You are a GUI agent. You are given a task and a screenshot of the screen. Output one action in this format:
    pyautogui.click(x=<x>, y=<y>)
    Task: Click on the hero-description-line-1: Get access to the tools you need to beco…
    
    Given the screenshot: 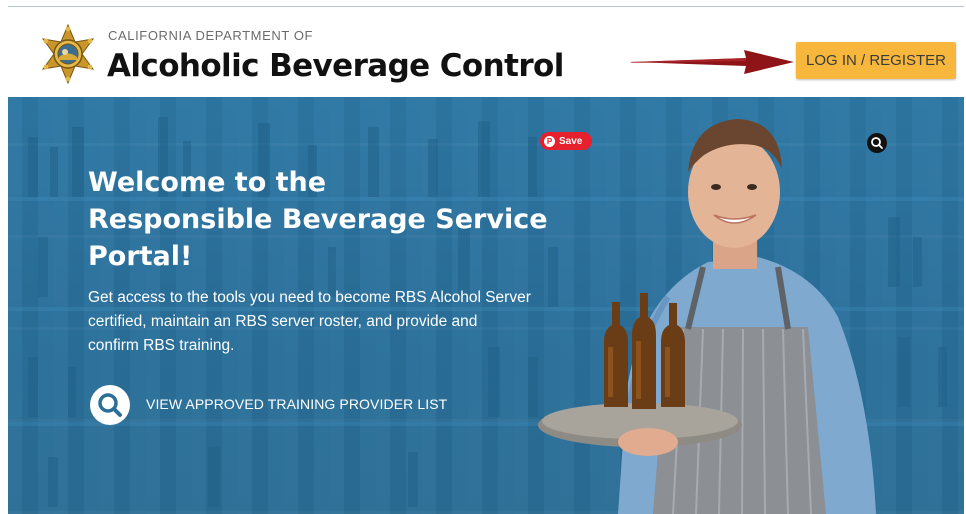 What is the action you would take?
    pyautogui.click(x=309, y=297)
    